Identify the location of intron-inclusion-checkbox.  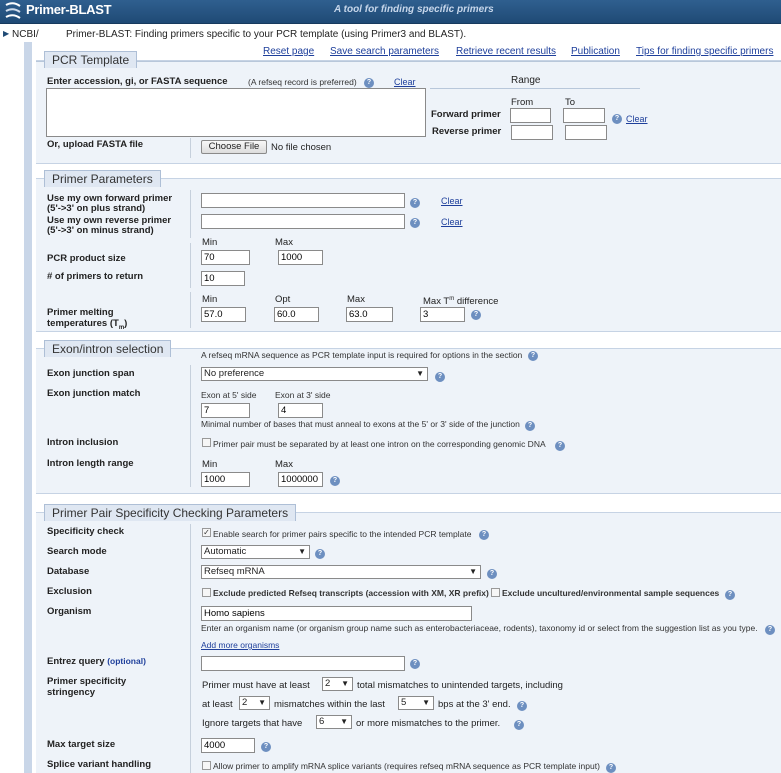
(206, 442).